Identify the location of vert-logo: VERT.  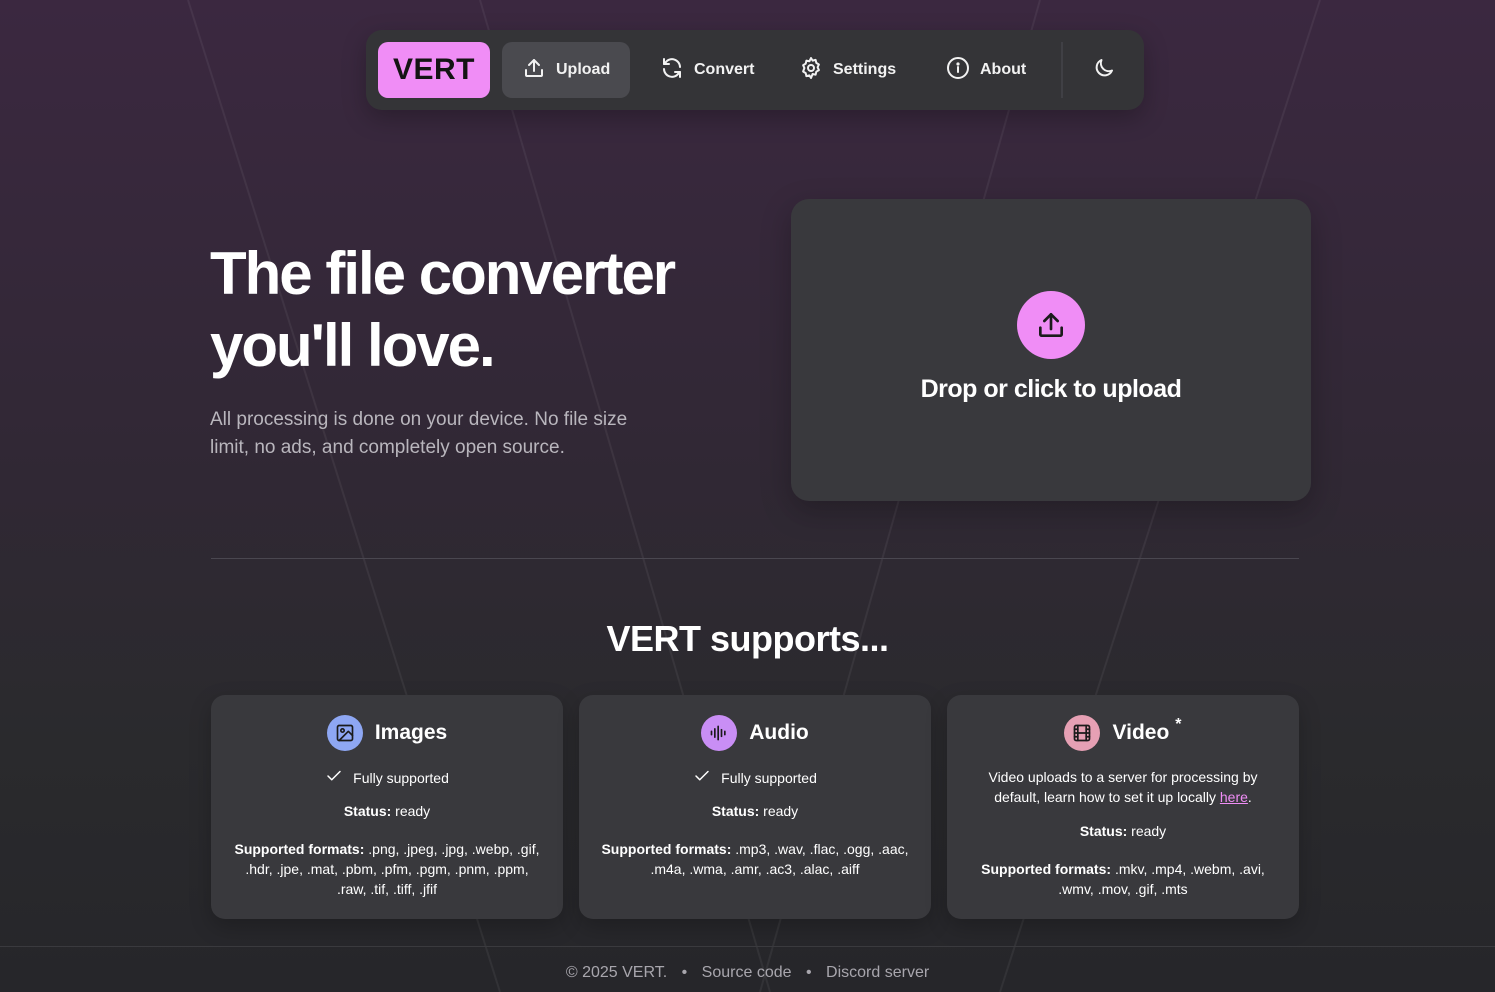
(434, 70).